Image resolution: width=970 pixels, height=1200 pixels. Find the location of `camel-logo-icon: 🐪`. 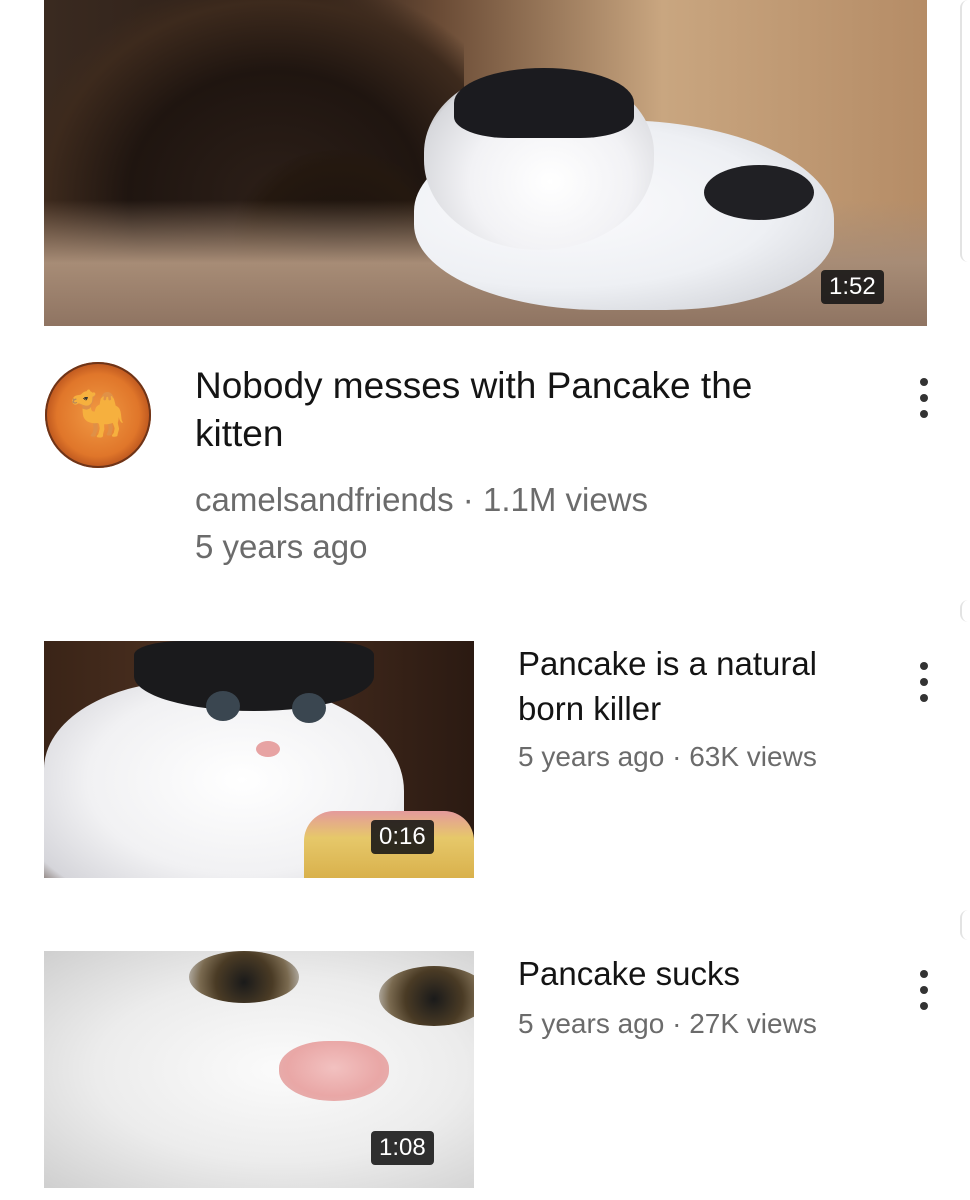

camel-logo-icon: 🐪 is located at coordinates (98, 413).